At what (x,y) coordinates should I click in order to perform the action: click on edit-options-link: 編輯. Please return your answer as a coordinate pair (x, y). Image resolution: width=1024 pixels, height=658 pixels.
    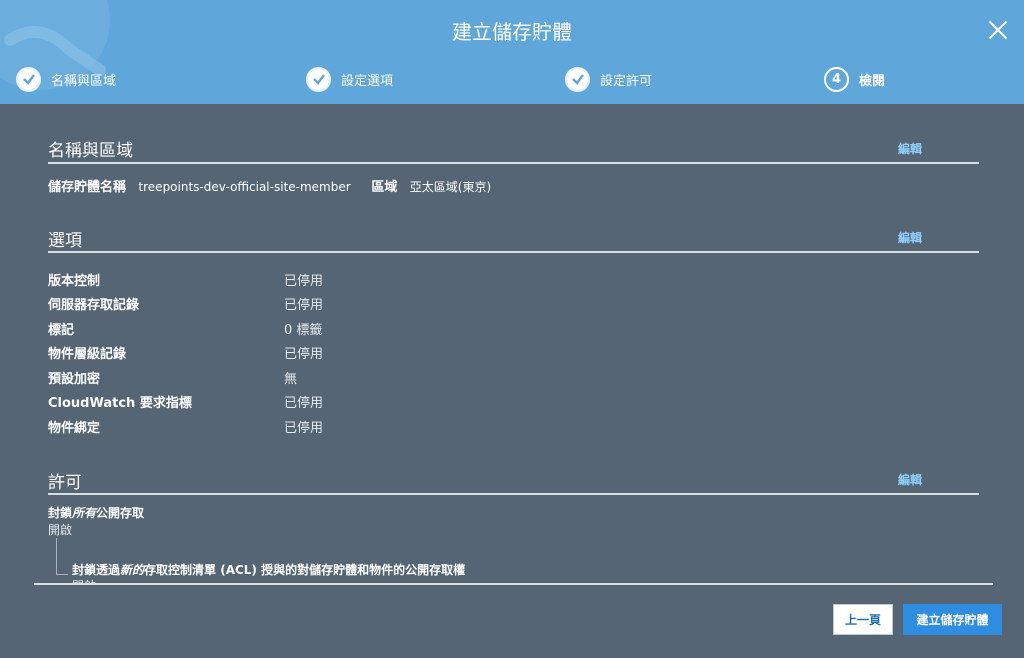
    Looking at the image, I should click on (910, 237).